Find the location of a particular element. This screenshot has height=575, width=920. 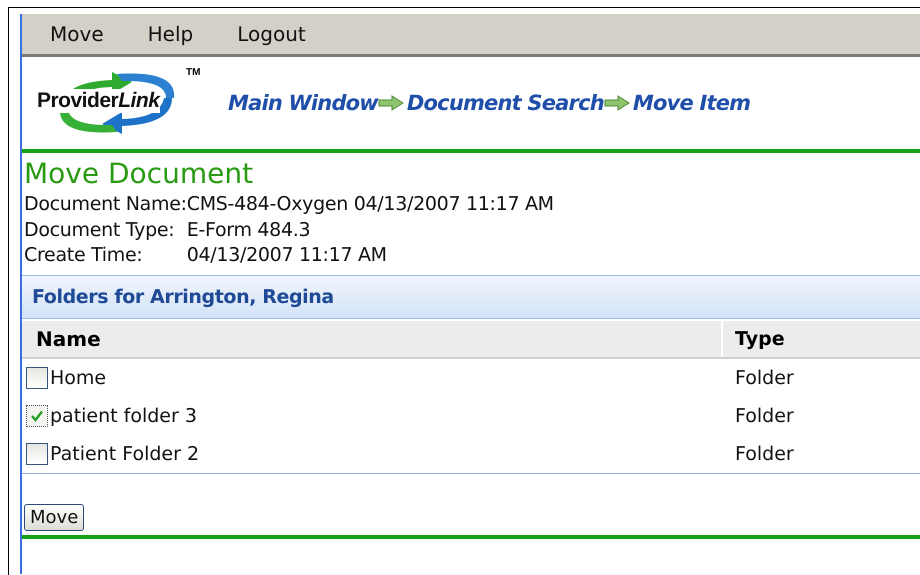

detail-label: Document Type: is located at coordinates (100, 230).